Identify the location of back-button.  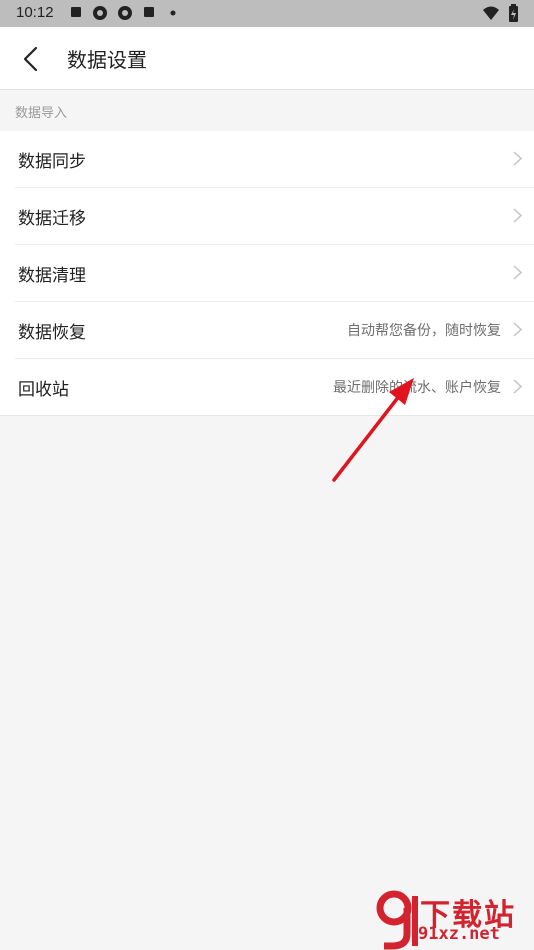
(30, 59).